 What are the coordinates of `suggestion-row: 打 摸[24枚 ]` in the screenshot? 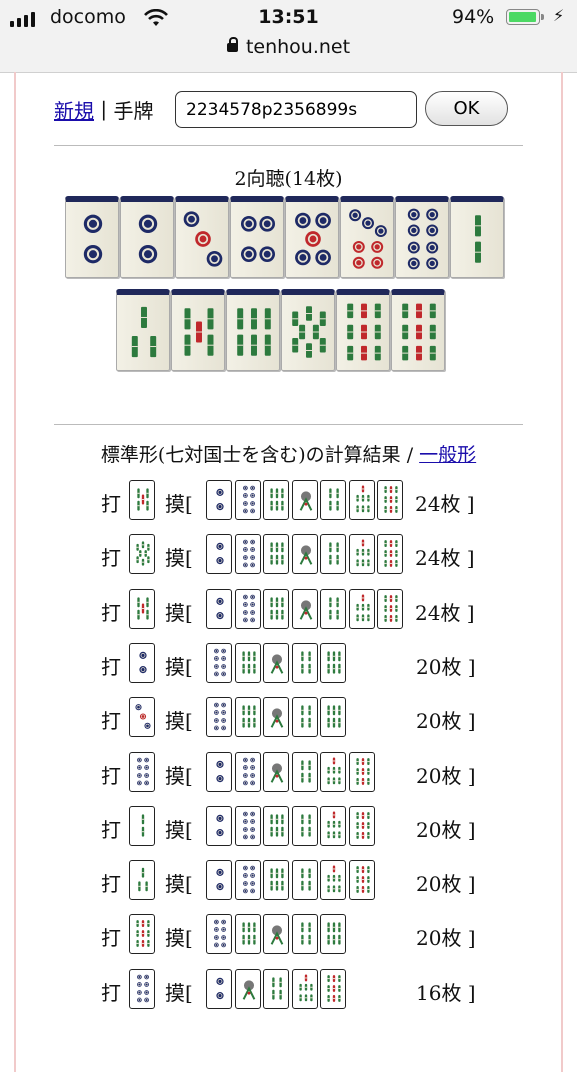 It's located at (288, 500).